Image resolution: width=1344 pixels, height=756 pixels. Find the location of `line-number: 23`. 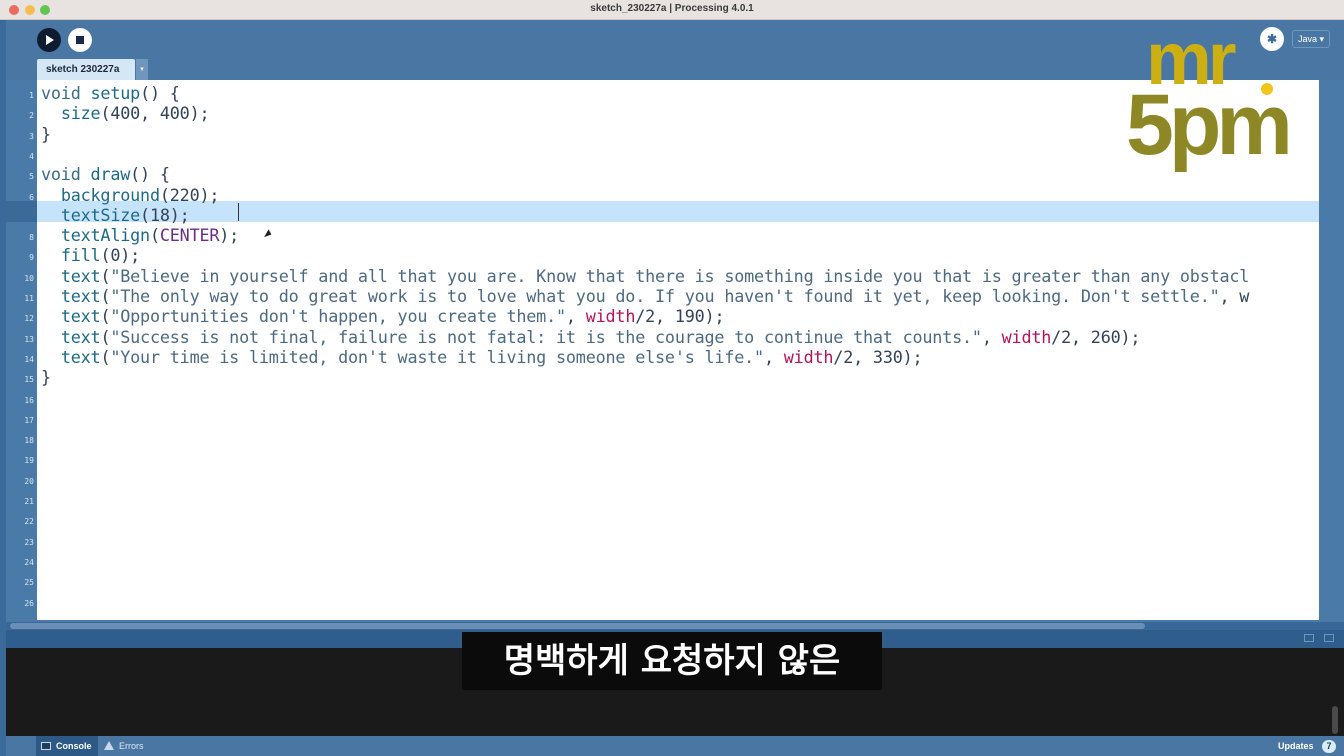

line-number: 23 is located at coordinates (29, 542).